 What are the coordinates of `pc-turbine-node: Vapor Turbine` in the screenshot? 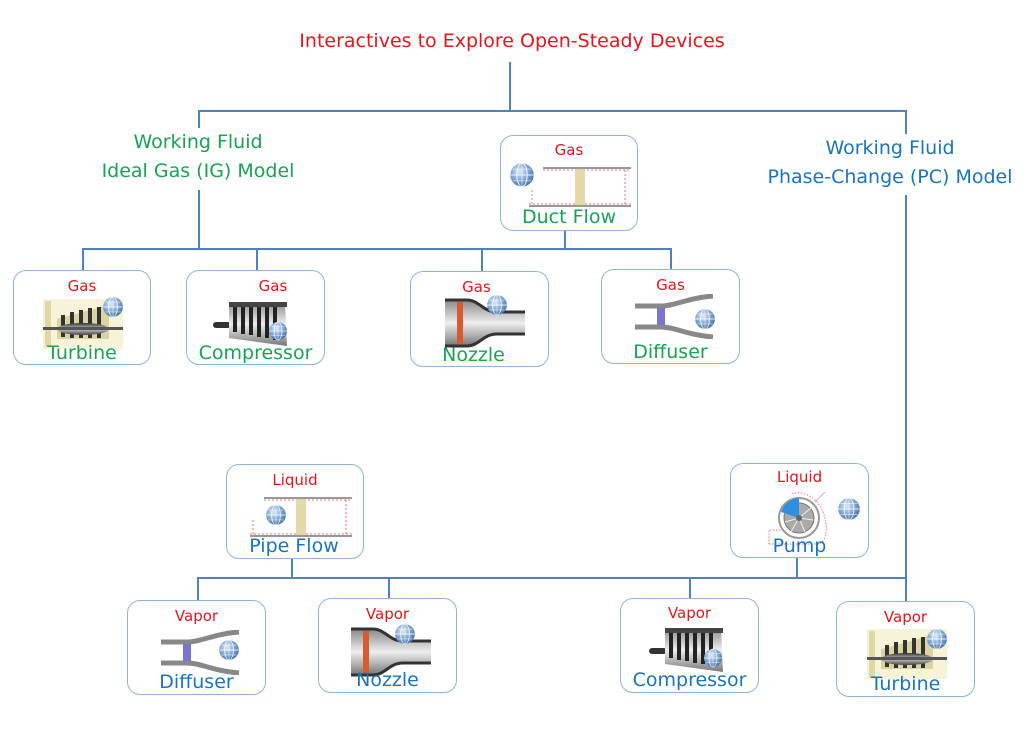 It's located at (905, 649).